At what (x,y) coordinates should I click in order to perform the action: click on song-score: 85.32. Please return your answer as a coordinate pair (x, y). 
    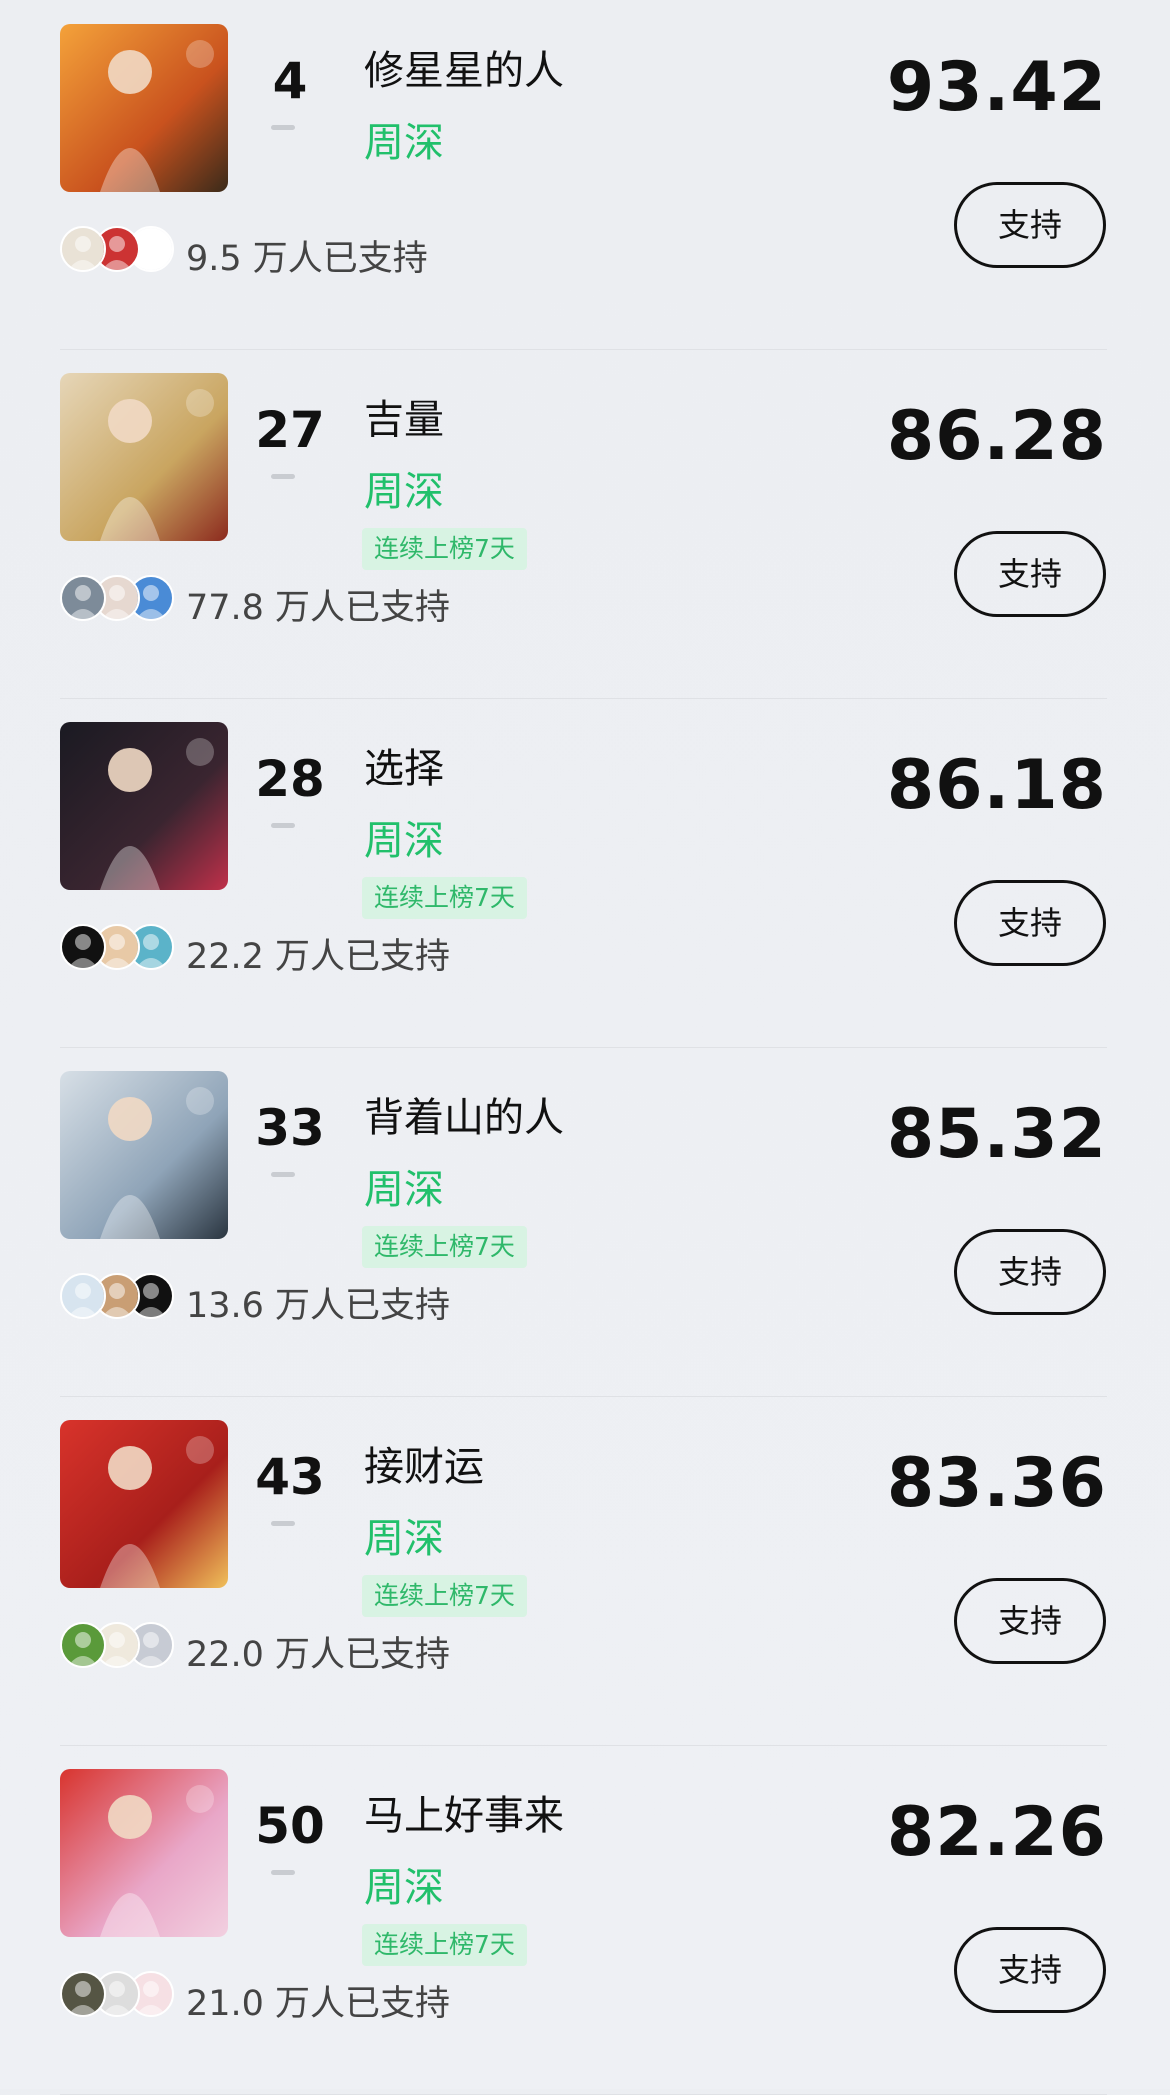
    Looking at the image, I should click on (996, 1134).